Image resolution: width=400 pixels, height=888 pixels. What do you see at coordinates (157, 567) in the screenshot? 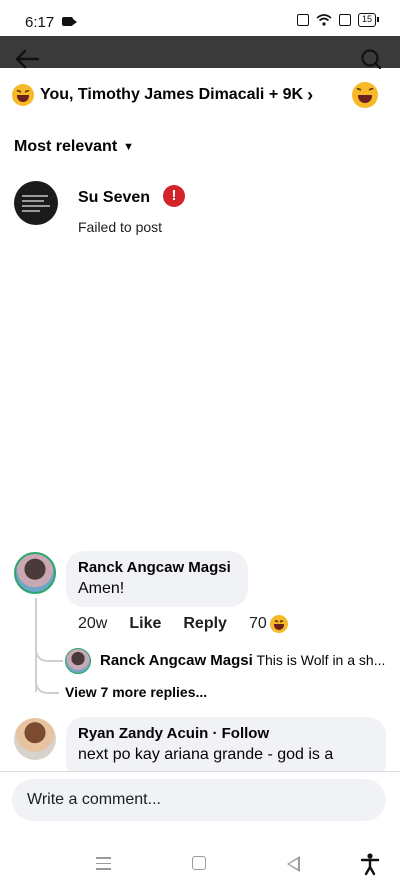
I see `comment-author: Ranck Angcaw Magsi` at bounding box center [157, 567].